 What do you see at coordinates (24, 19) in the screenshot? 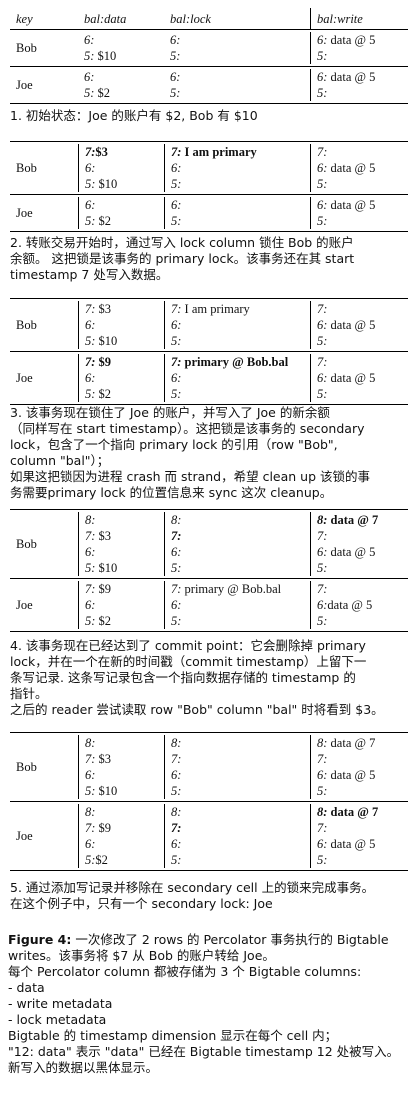
I see `column-header: key` at bounding box center [24, 19].